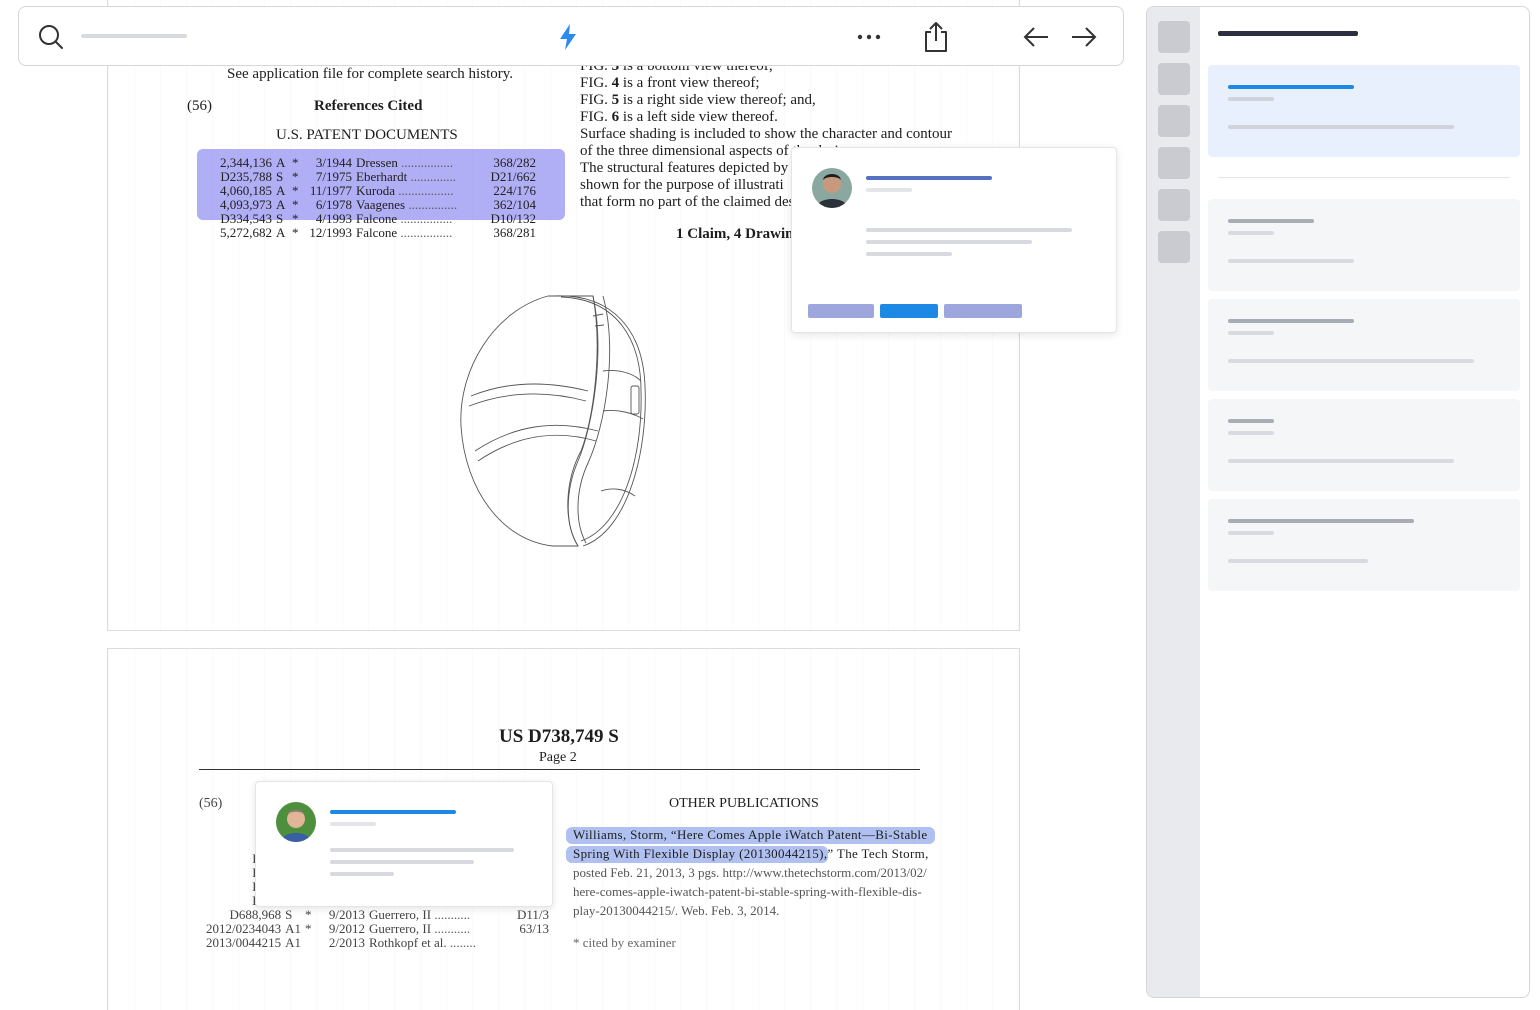  Describe the element at coordinates (246, 176) in the screenshot. I see `reference-num: D235,788` at that location.